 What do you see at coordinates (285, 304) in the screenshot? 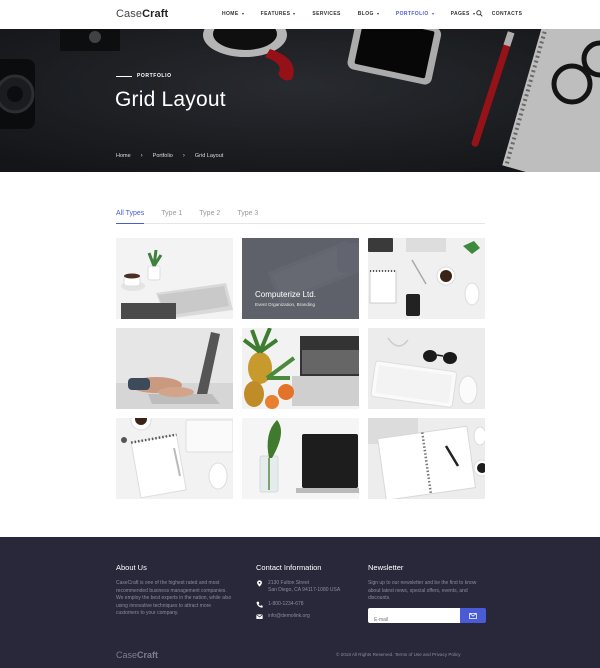
I see `portfolio-item-subtitle: Event Organization, Branding` at bounding box center [285, 304].